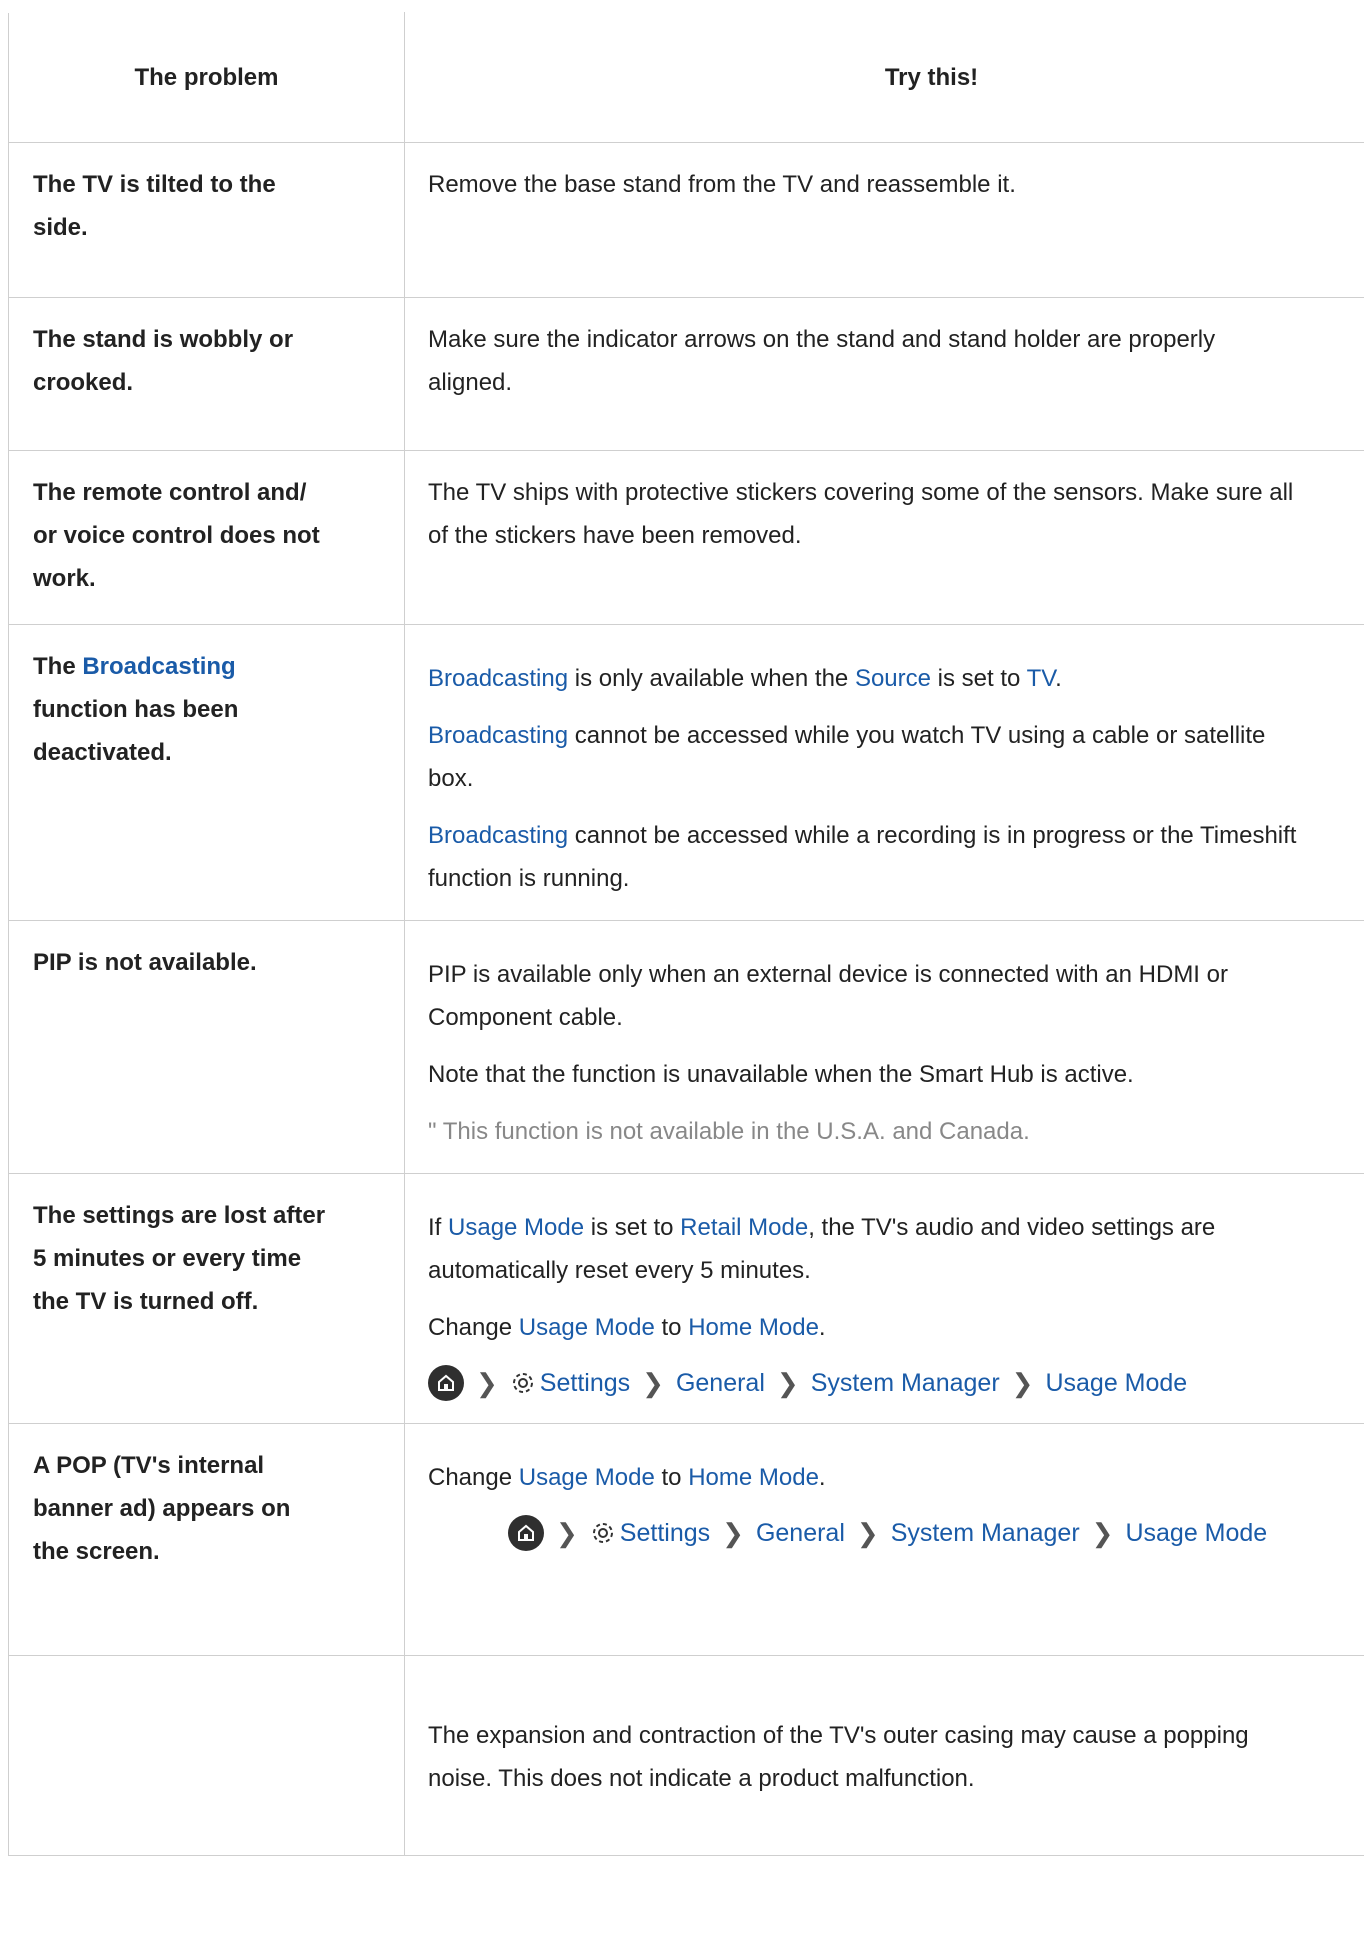 The image size is (1364, 1933). Describe the element at coordinates (170, 492) in the screenshot. I see `problem-line: The remote control and/` at that location.